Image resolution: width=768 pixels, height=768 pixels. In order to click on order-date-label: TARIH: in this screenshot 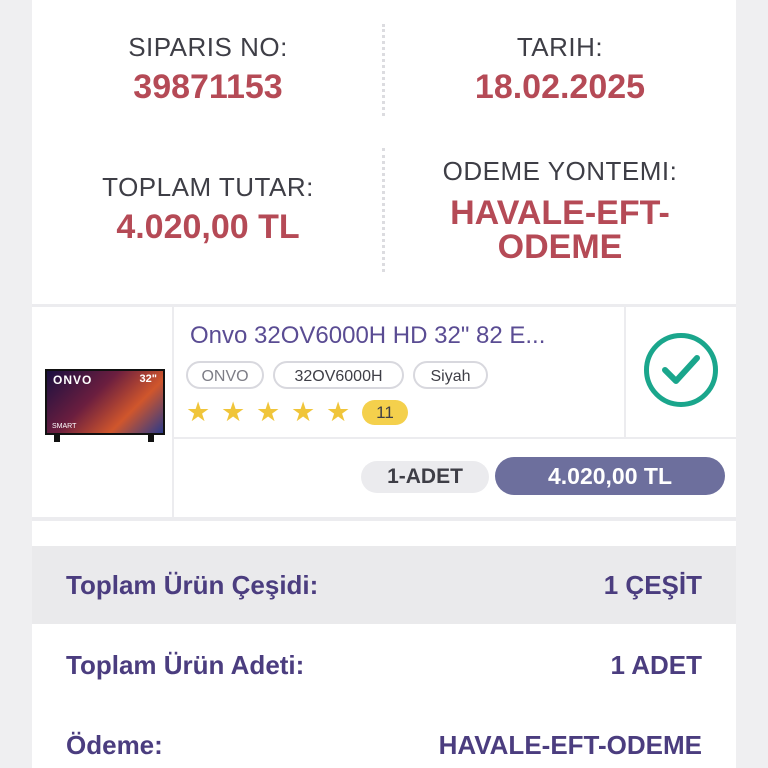, I will do `click(560, 47)`.